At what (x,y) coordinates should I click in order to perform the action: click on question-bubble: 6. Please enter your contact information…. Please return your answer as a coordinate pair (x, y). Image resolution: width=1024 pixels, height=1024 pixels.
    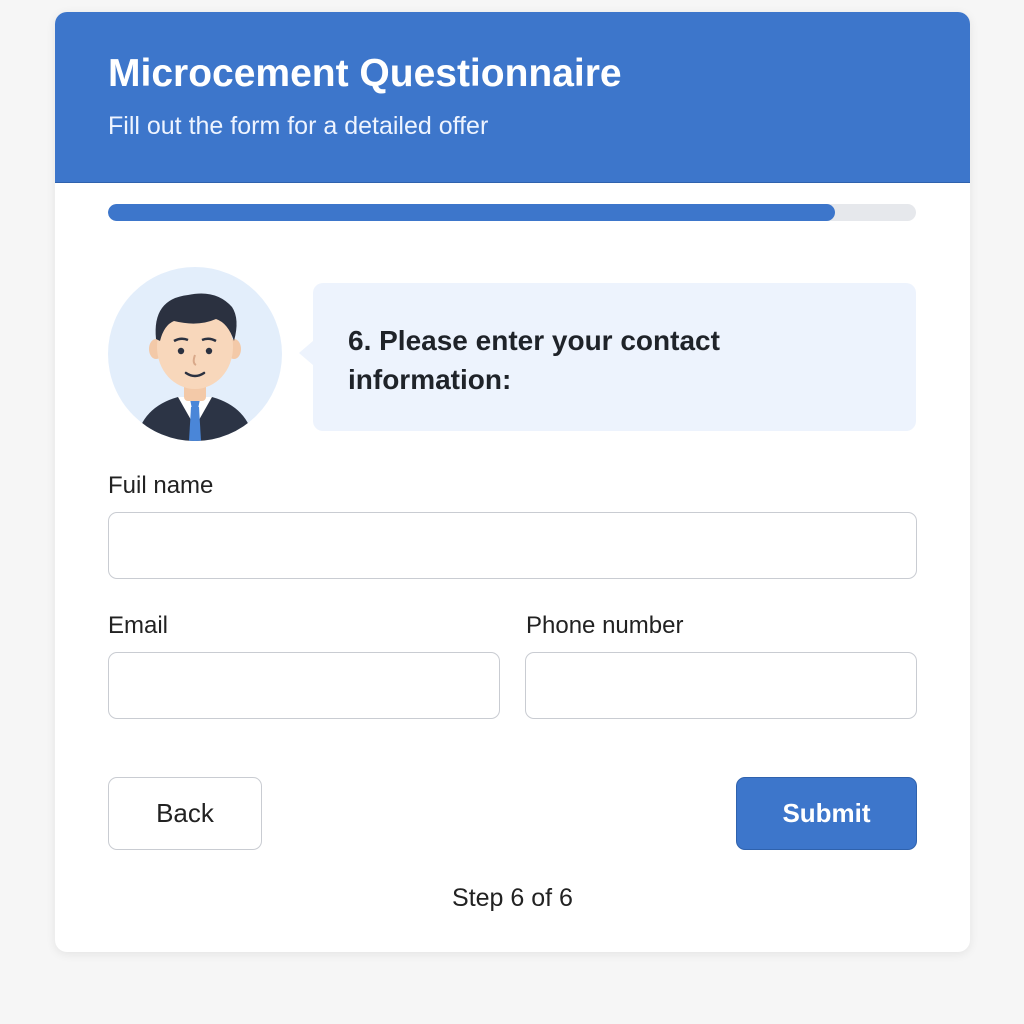
    Looking at the image, I should click on (607, 357).